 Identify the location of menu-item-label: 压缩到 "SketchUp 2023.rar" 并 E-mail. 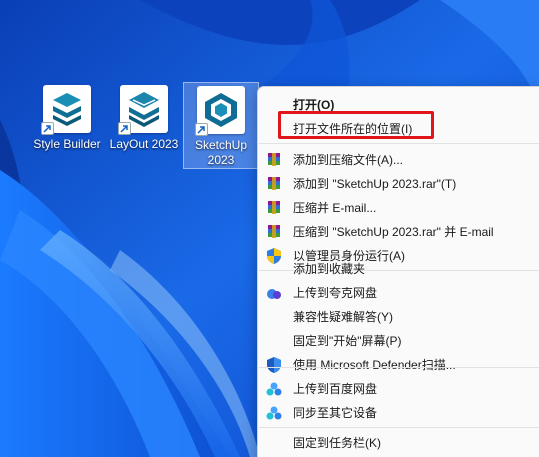
(393, 232).